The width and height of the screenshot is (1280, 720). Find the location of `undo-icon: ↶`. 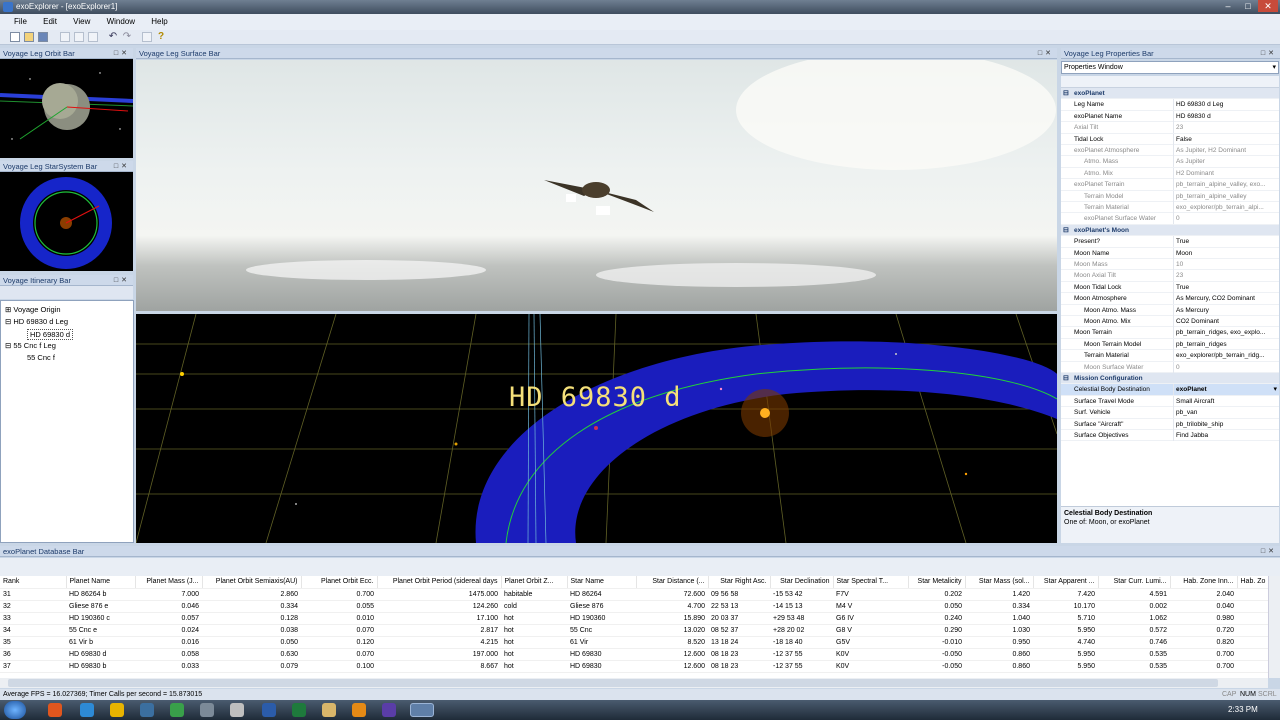

undo-icon: ↶ is located at coordinates (113, 37).